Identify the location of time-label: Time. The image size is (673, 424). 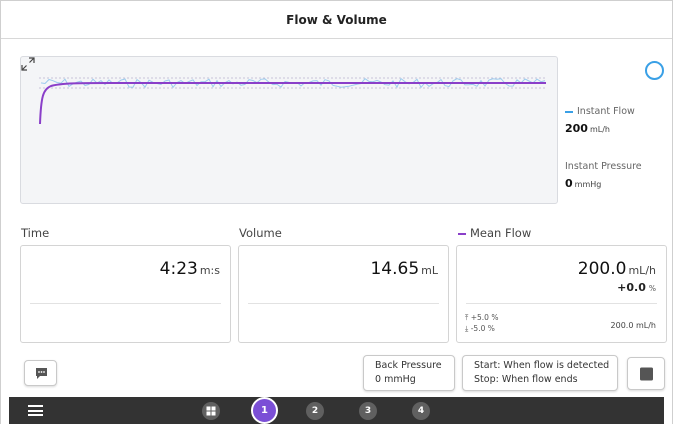
(35, 233).